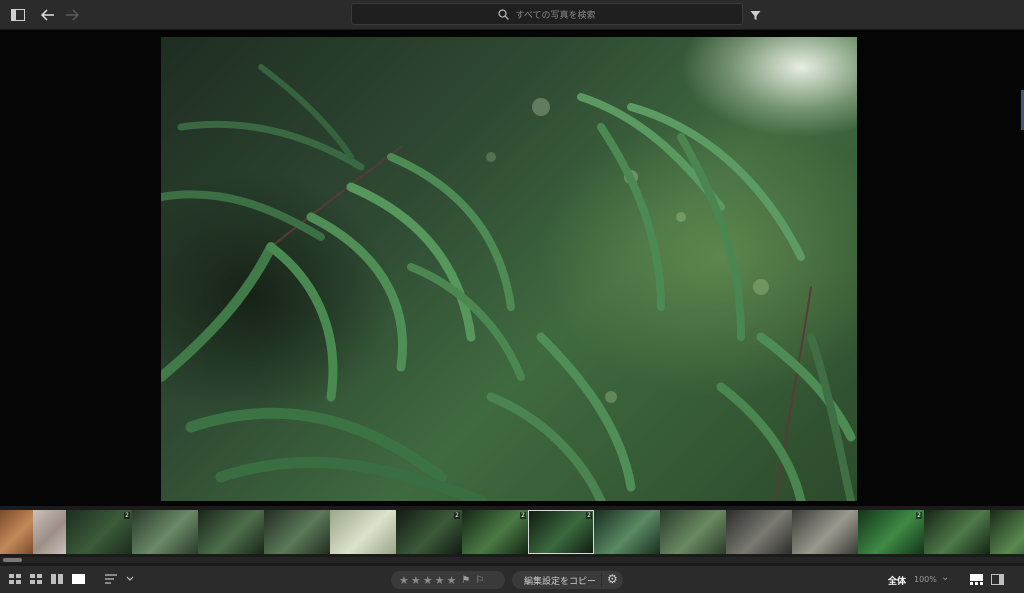 This screenshot has width=1024, height=593. Describe the element at coordinates (755, 15) in the screenshot. I see `filter-icon` at that location.